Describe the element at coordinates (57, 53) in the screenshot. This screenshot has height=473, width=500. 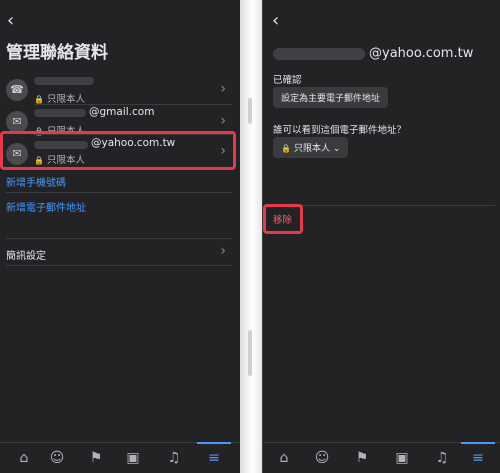
I see `page-title: 管理聯絡資料` at that location.